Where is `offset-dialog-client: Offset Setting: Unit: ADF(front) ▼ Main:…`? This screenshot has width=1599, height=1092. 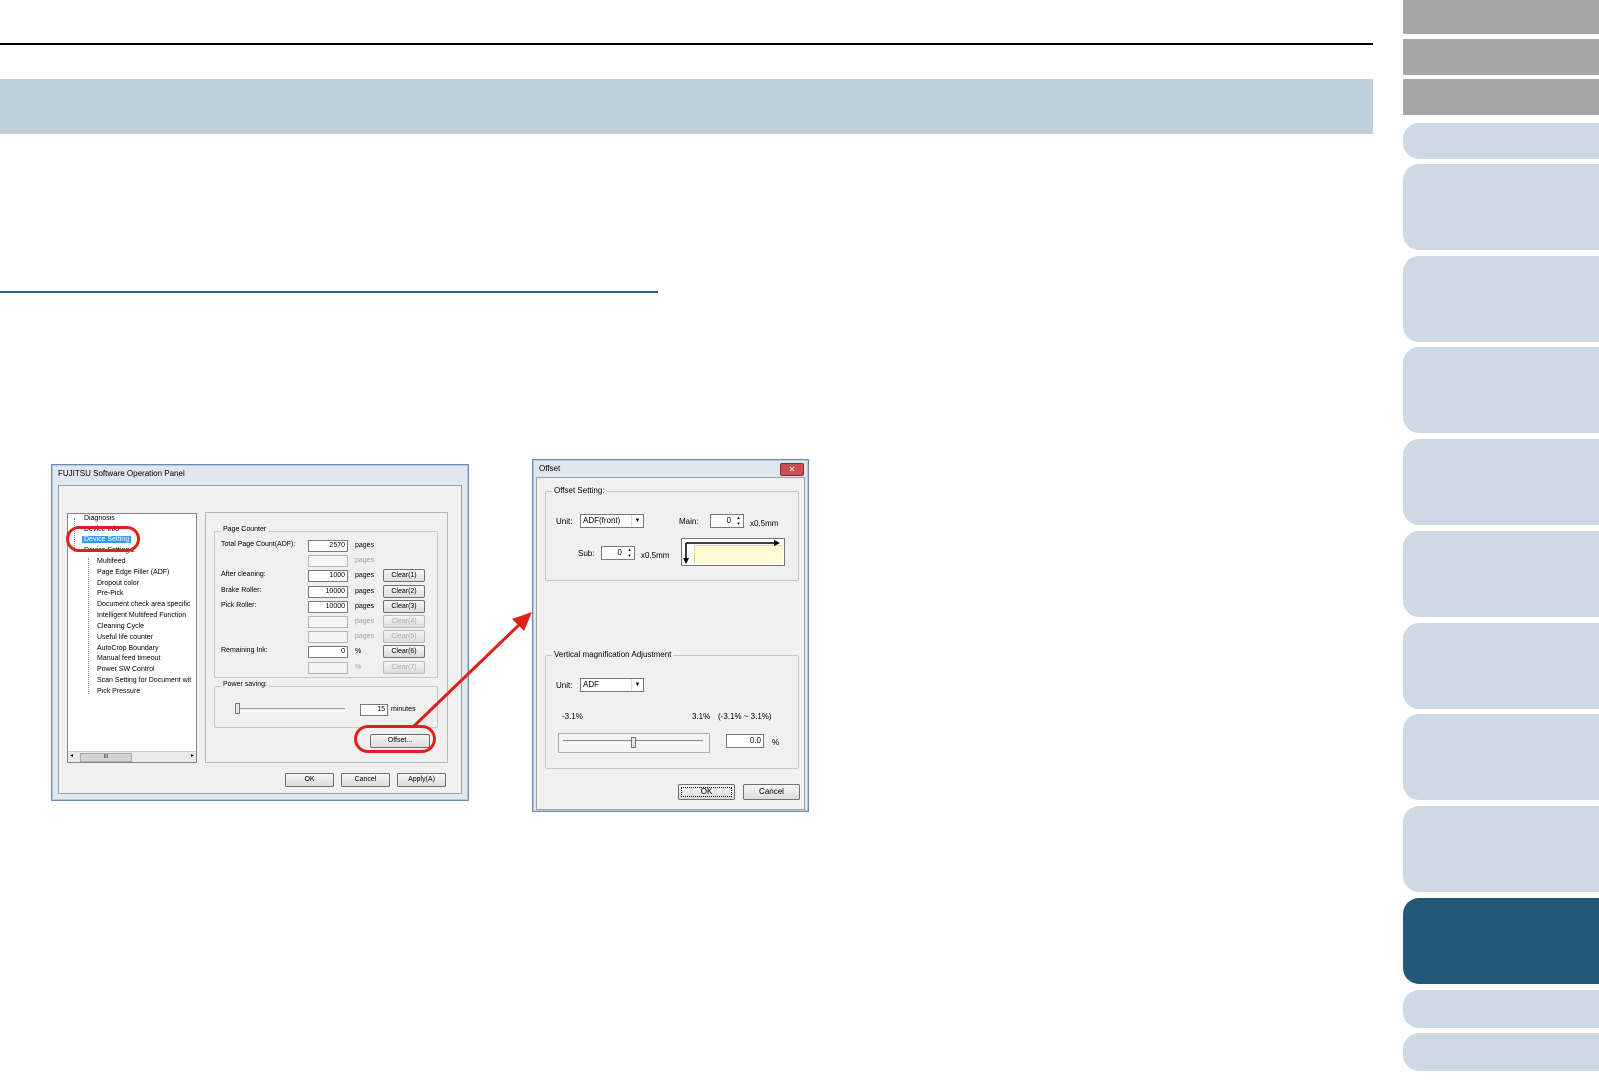 offset-dialog-client: Offset Setting: Unit: ADF(front) ▼ Main:… is located at coordinates (670, 643).